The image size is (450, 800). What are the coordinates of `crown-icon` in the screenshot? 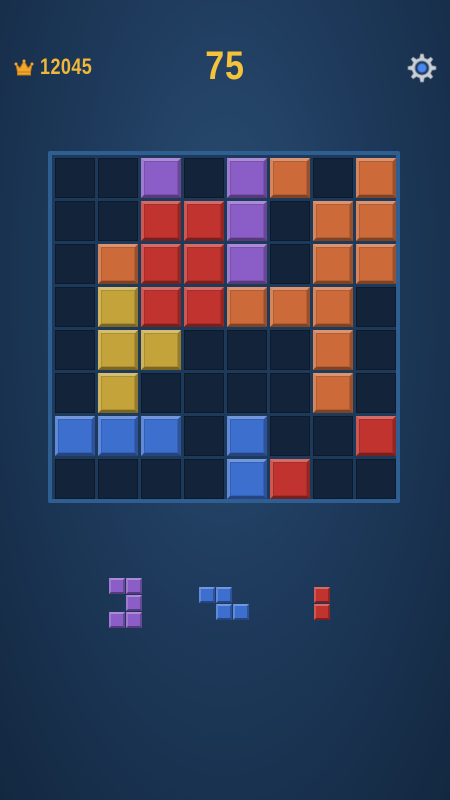 It's located at (24, 67).